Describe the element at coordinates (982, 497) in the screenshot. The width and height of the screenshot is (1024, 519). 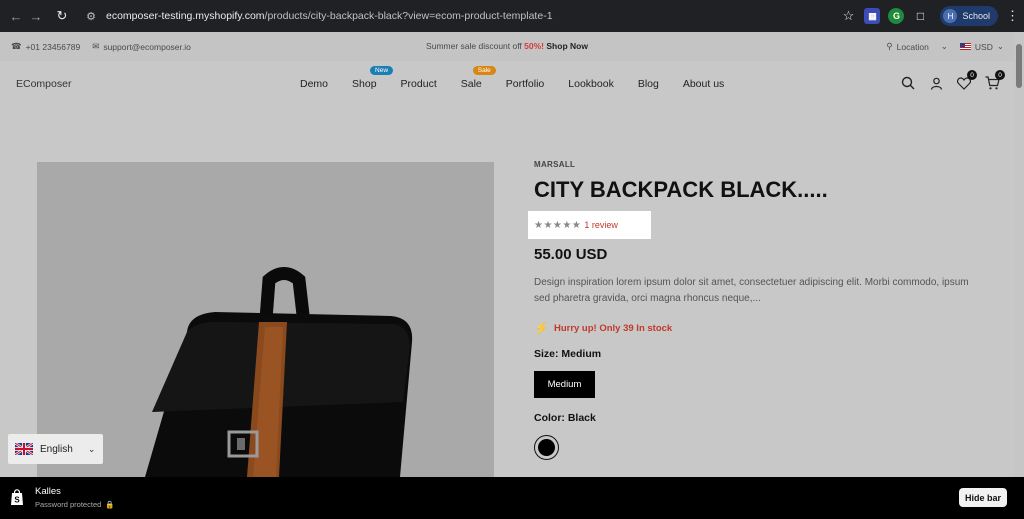
I see `hide-bar-button: Hide bar` at that location.